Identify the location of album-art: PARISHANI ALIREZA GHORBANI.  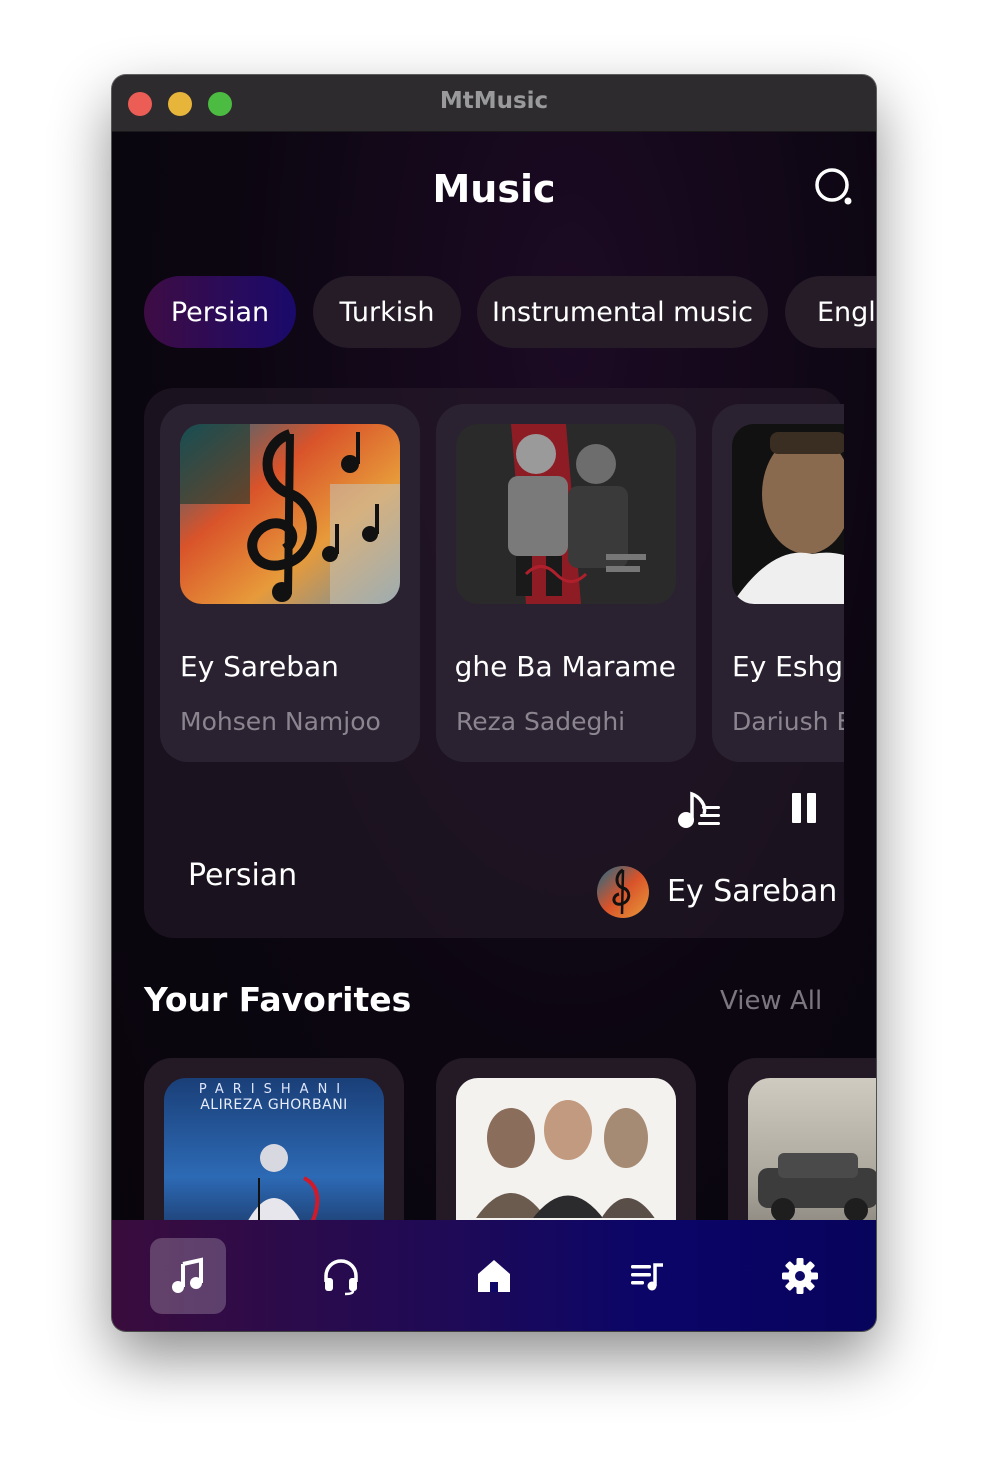
(274, 1149).